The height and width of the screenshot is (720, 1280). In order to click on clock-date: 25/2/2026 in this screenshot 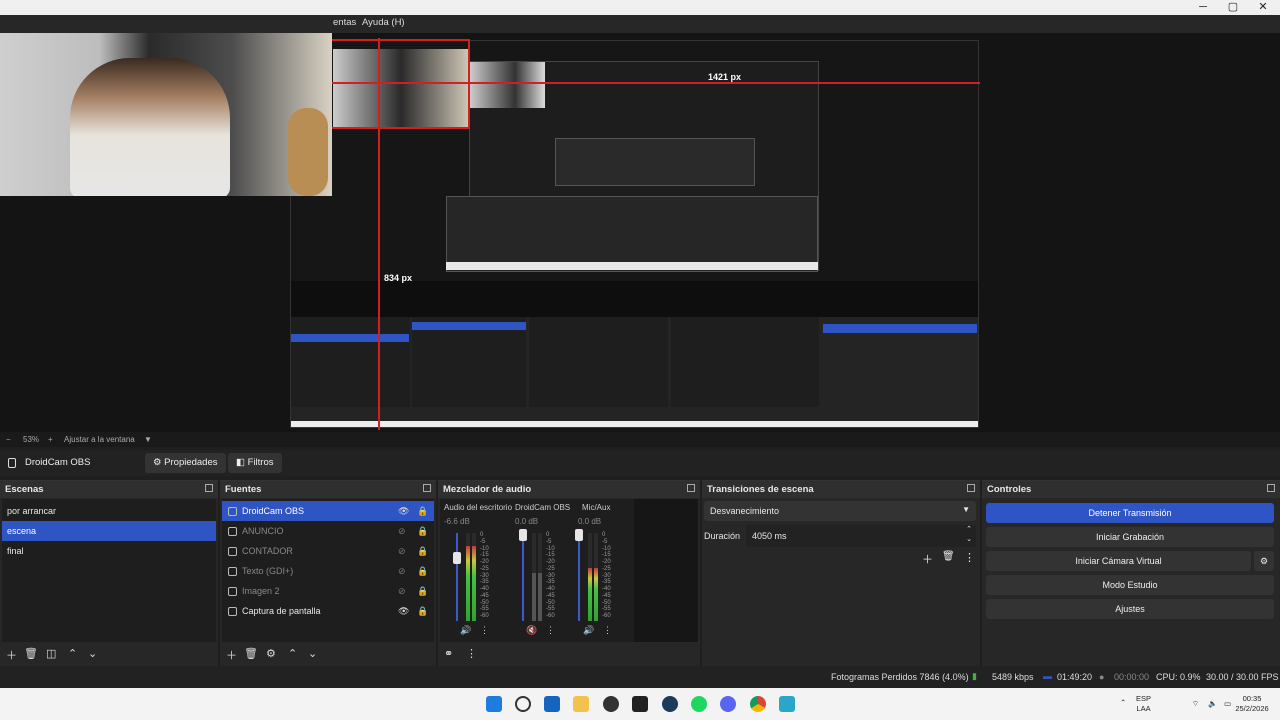, I will do `click(1252, 708)`.